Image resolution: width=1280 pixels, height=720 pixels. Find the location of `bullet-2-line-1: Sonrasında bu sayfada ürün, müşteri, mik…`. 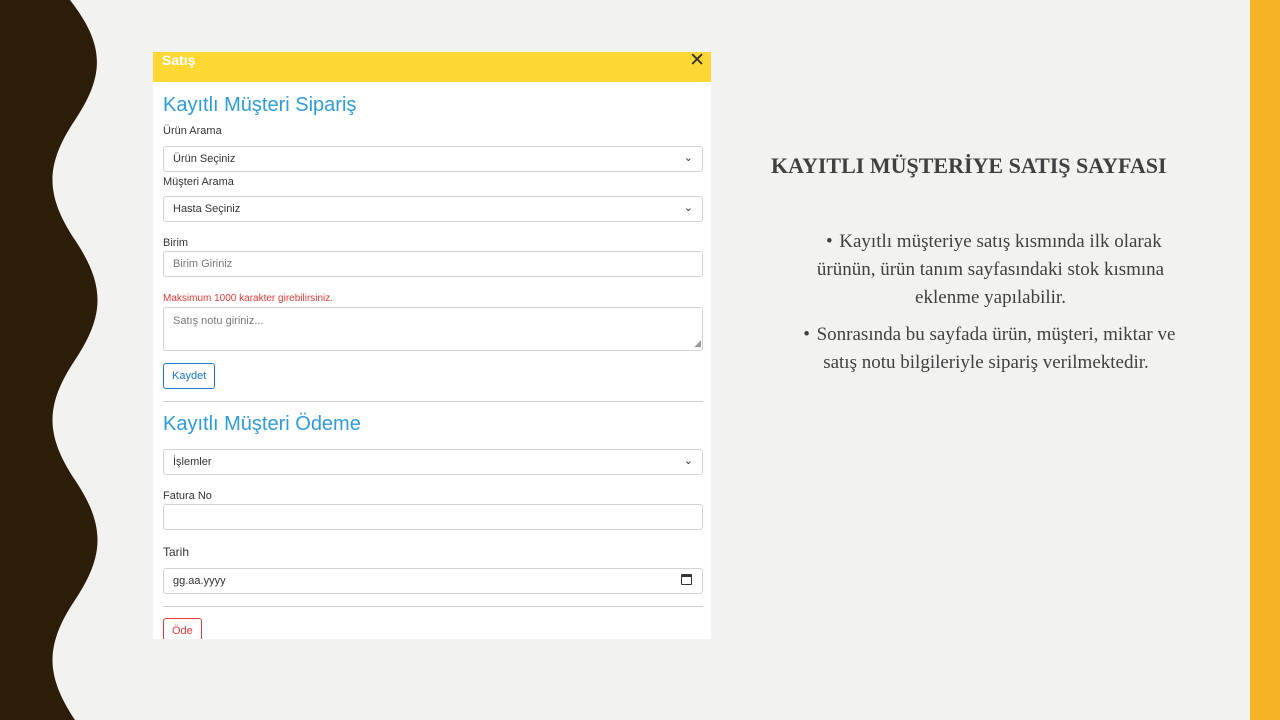

bullet-2-line-1: Sonrasında bu sayfada ürün, müşteri, mik… is located at coordinates (996, 334).